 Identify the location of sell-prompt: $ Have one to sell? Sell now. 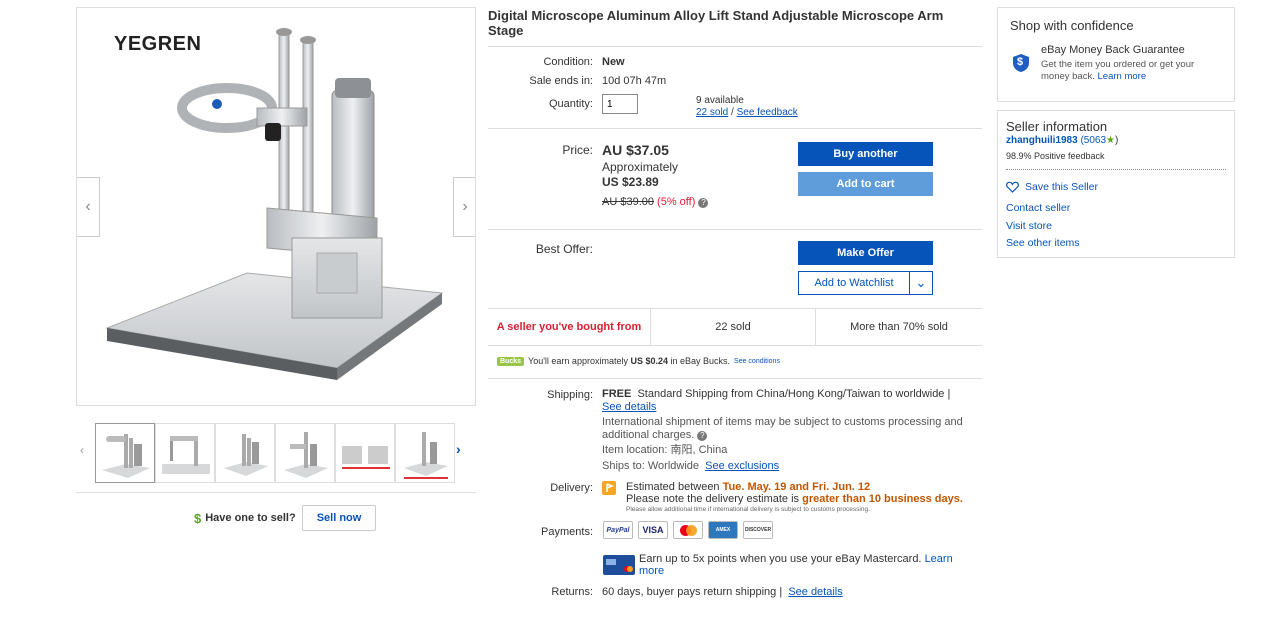
(285, 518).